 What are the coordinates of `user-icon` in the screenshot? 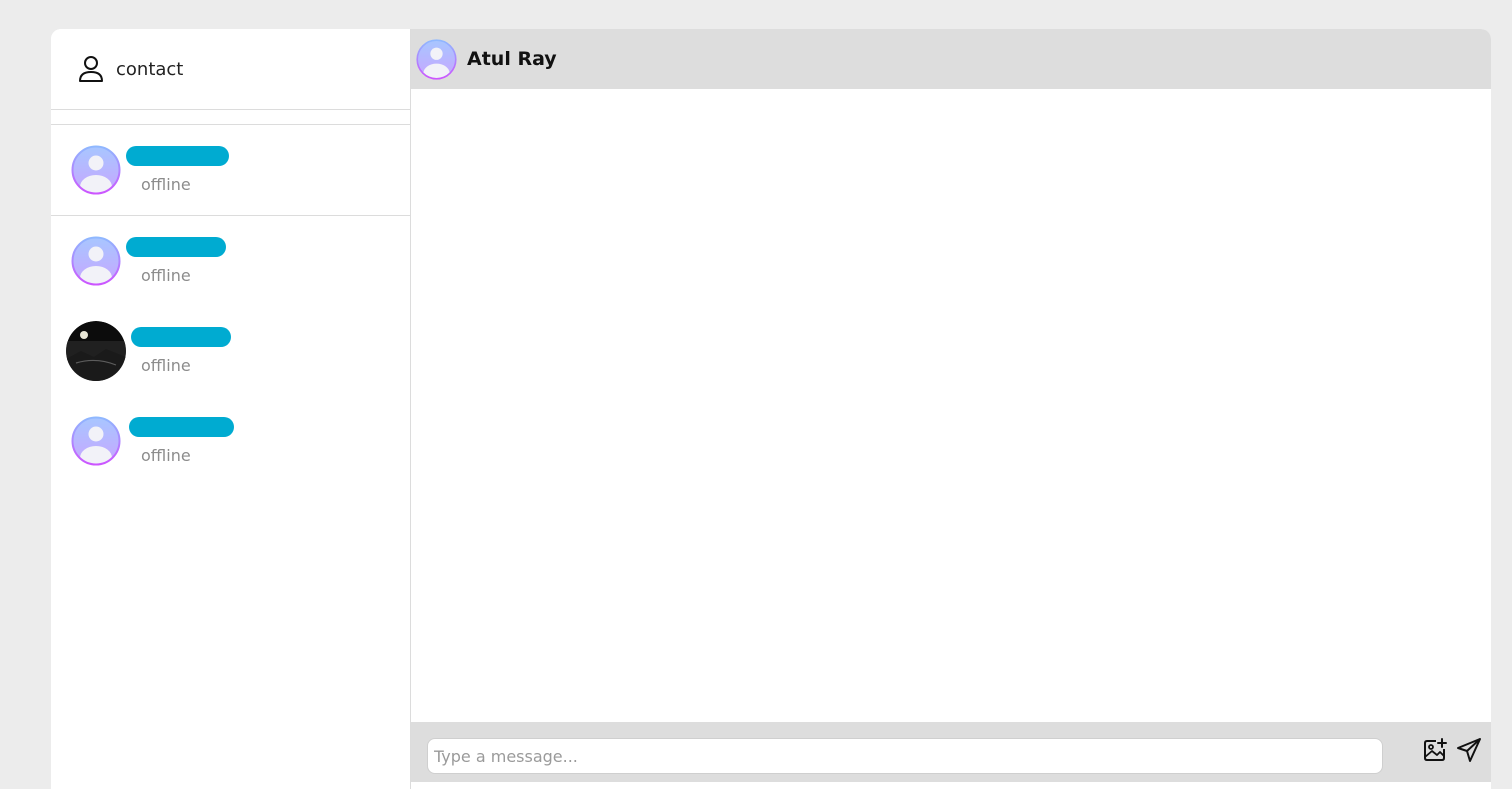 It's located at (91, 69).